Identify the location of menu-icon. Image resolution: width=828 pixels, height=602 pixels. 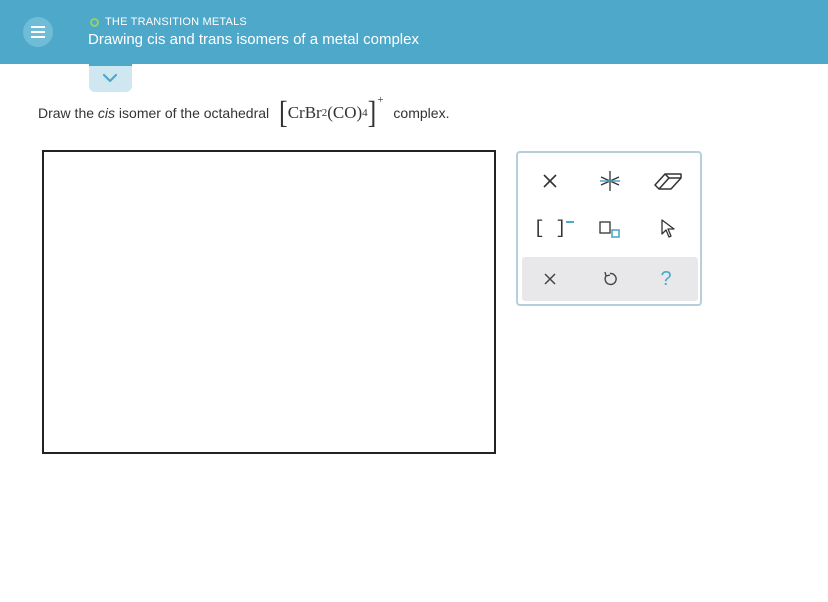
(38, 32).